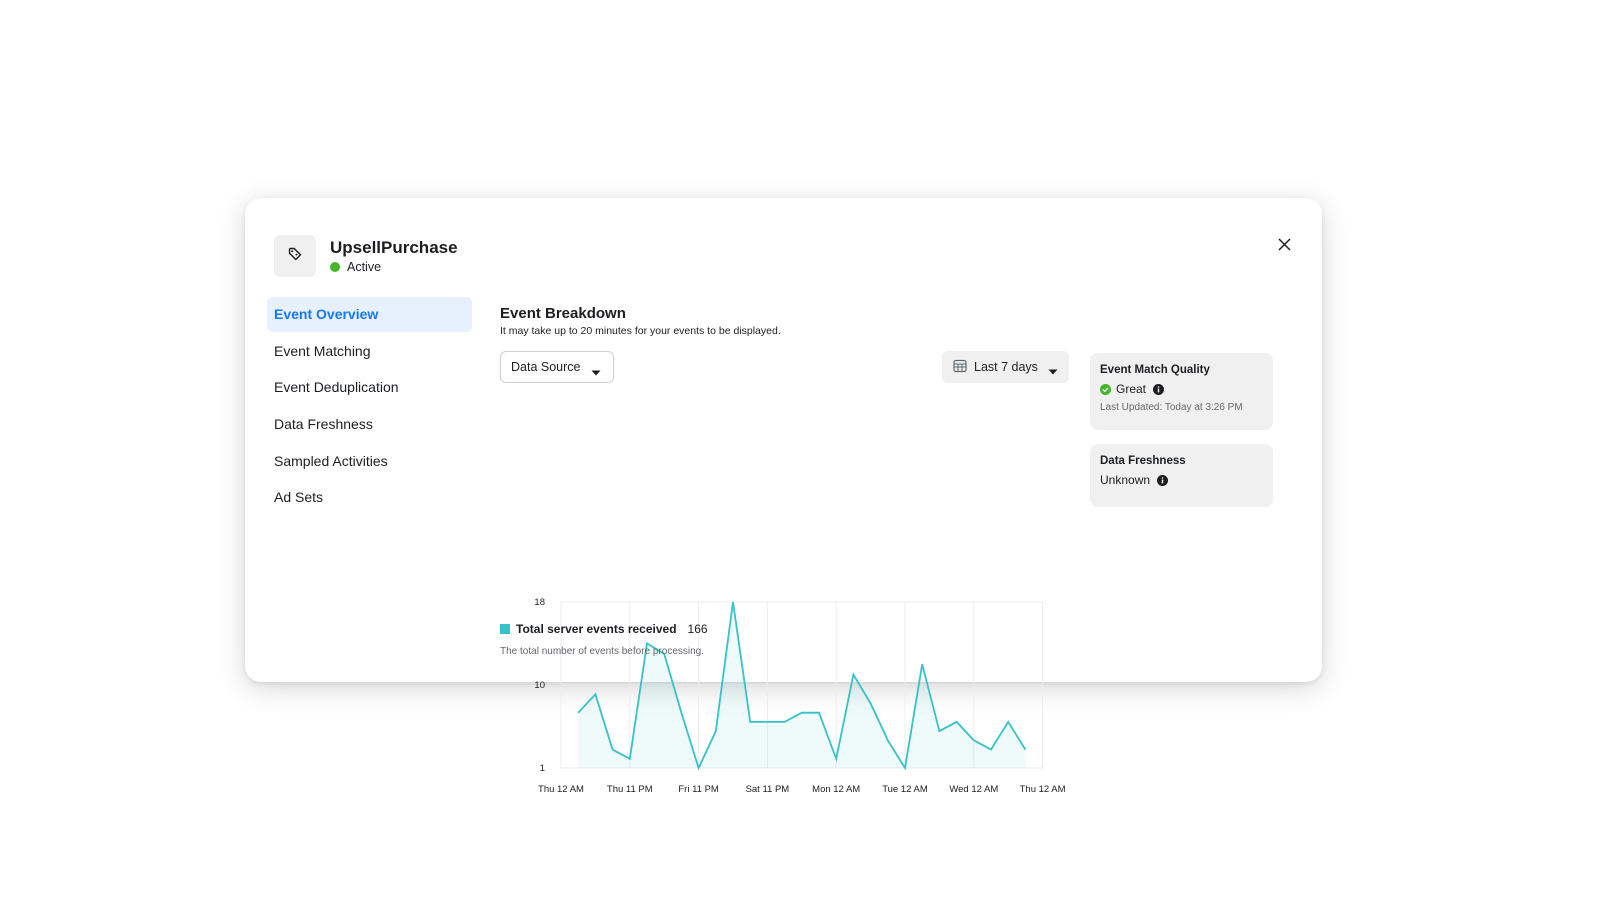 This screenshot has width=1600, height=900. I want to click on emq-value: Great, so click(1131, 389).